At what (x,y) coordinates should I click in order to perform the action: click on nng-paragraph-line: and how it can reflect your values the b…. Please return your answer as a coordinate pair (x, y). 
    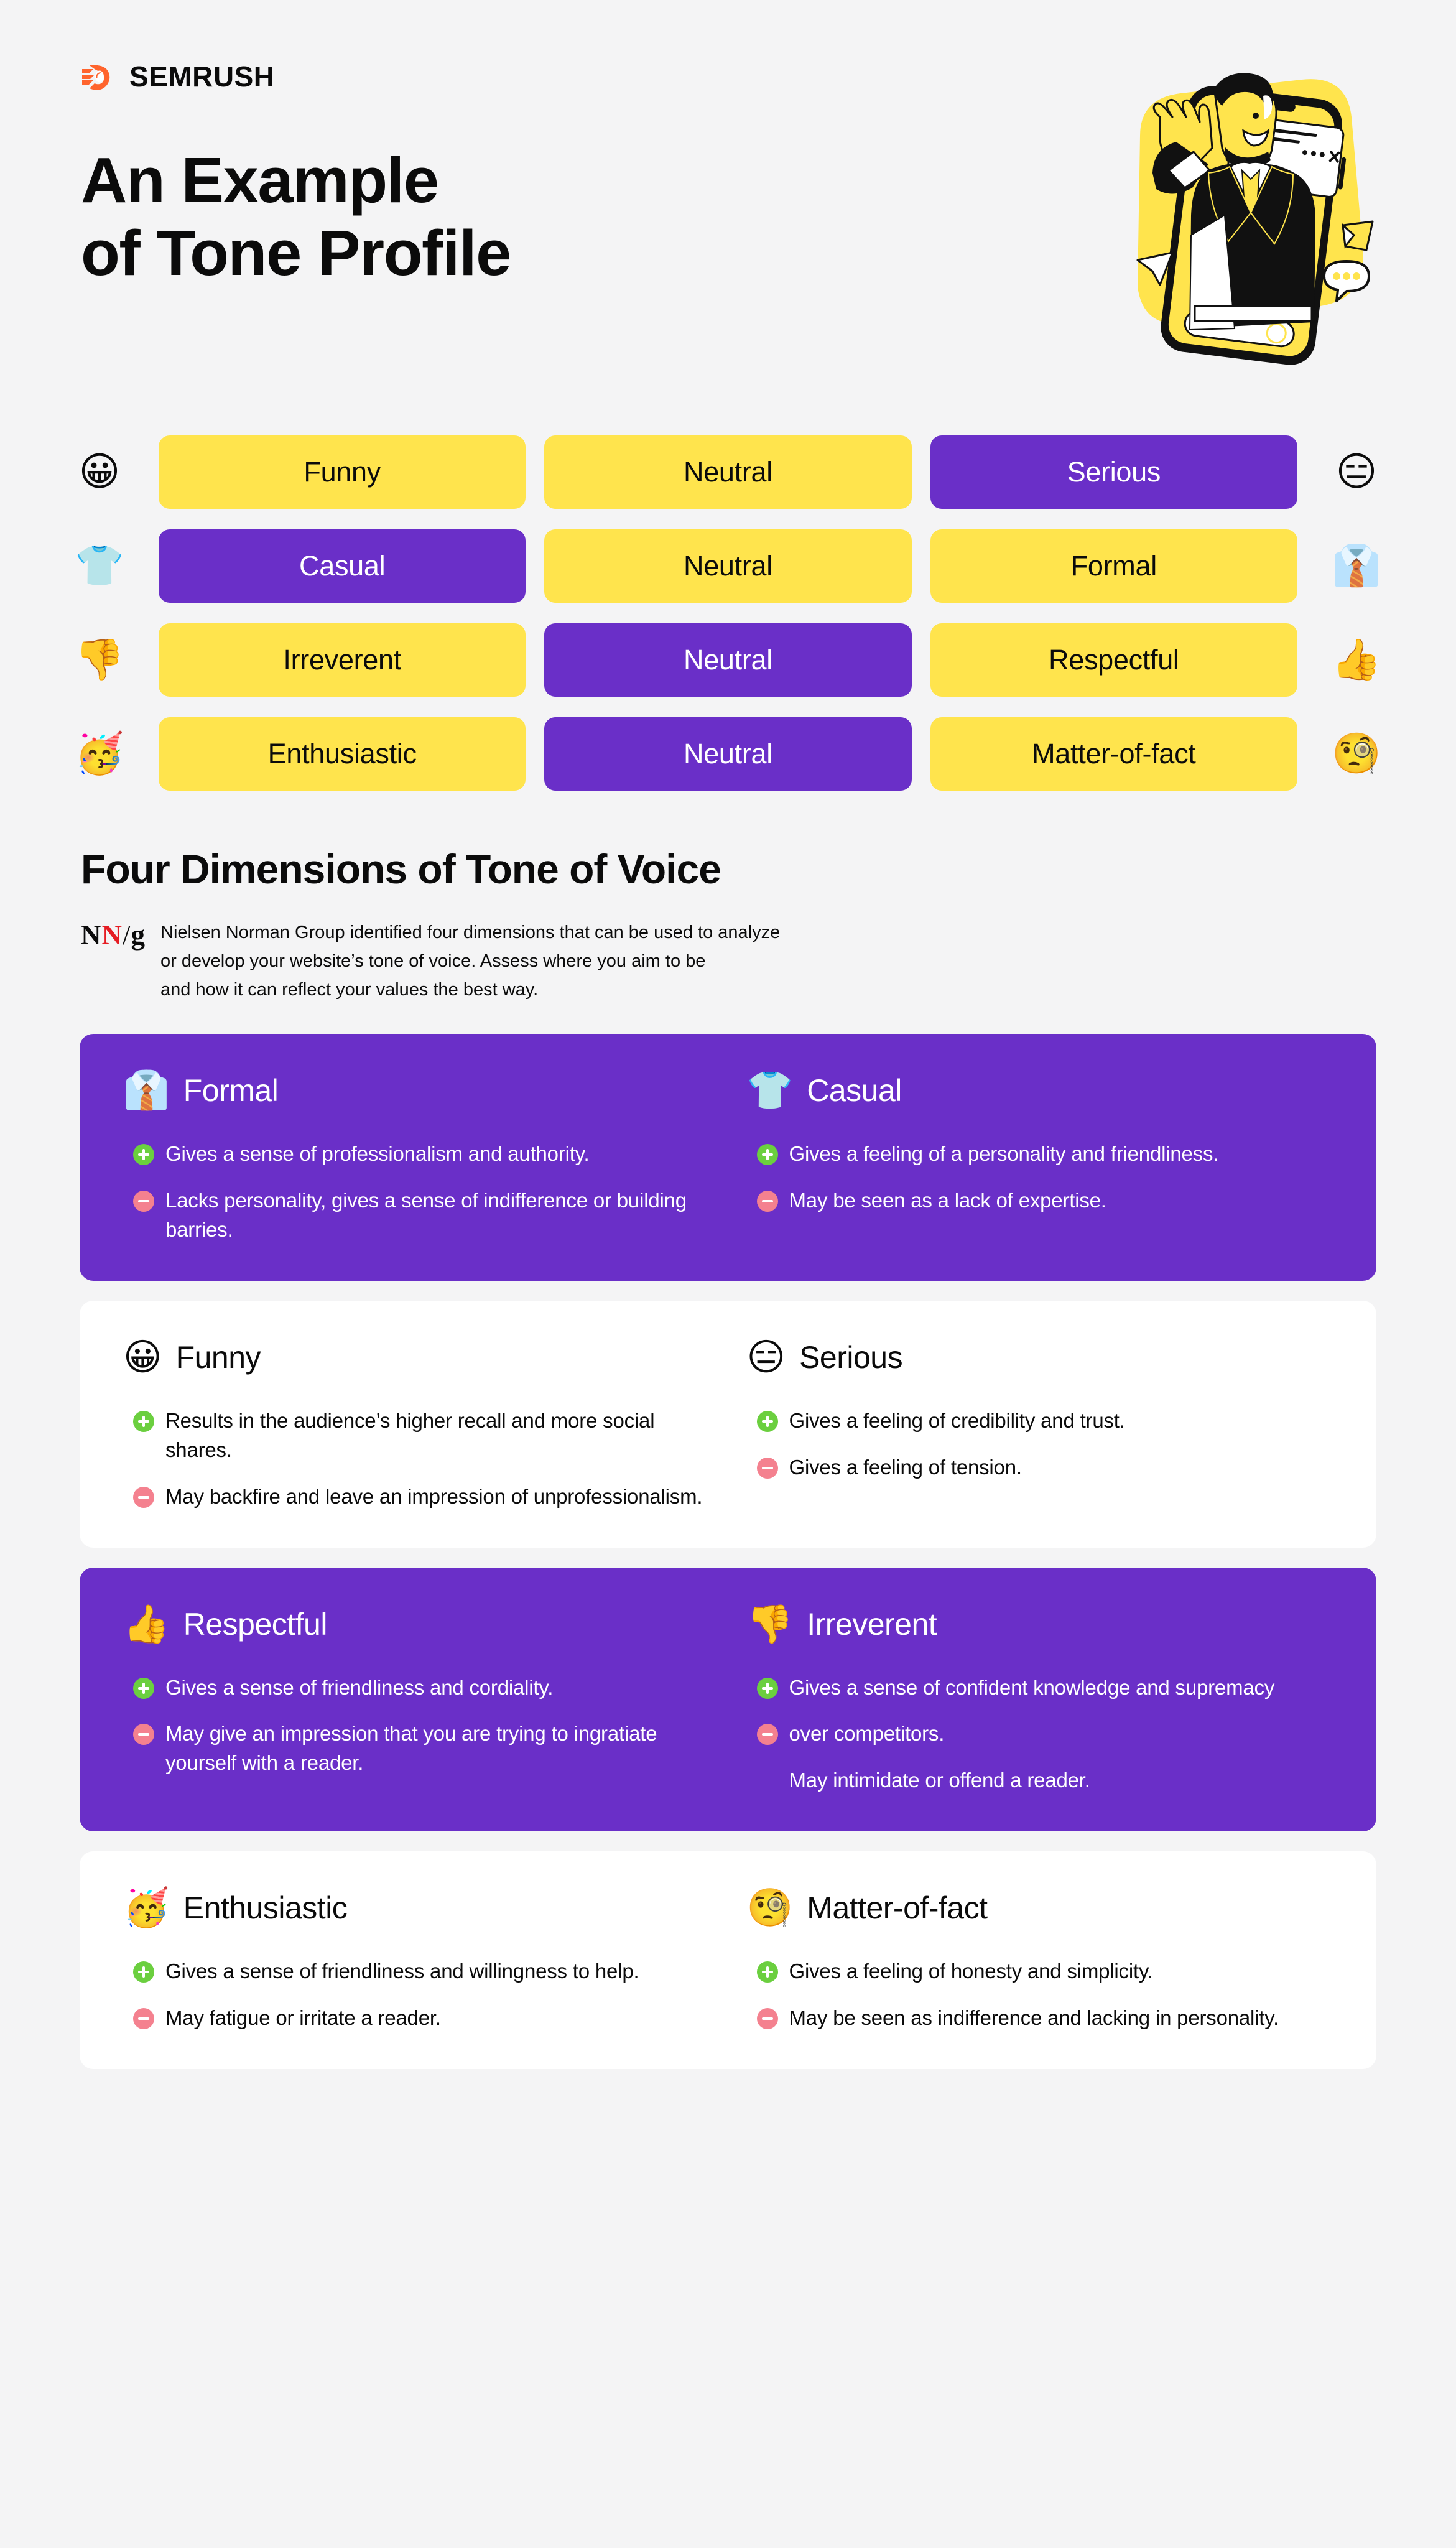
    Looking at the image, I should click on (349, 990).